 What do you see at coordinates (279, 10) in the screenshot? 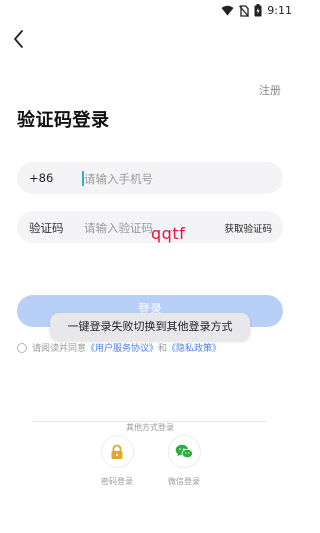
I see `status-time: 9:11` at bounding box center [279, 10].